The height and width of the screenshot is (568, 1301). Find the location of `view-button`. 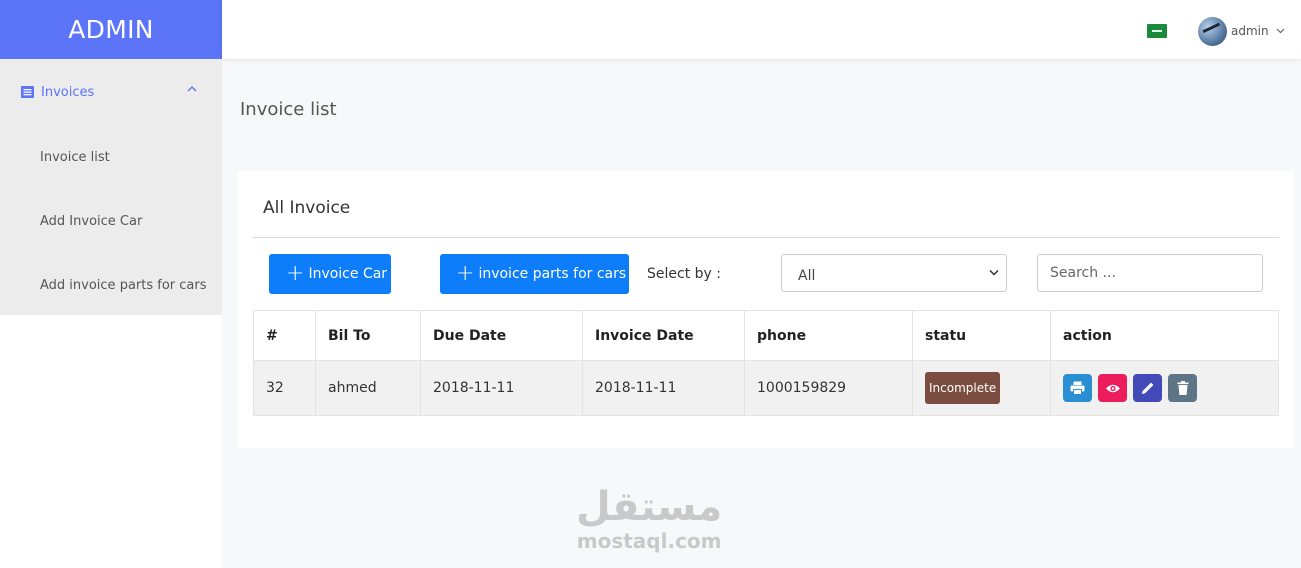

view-button is located at coordinates (1112, 388).